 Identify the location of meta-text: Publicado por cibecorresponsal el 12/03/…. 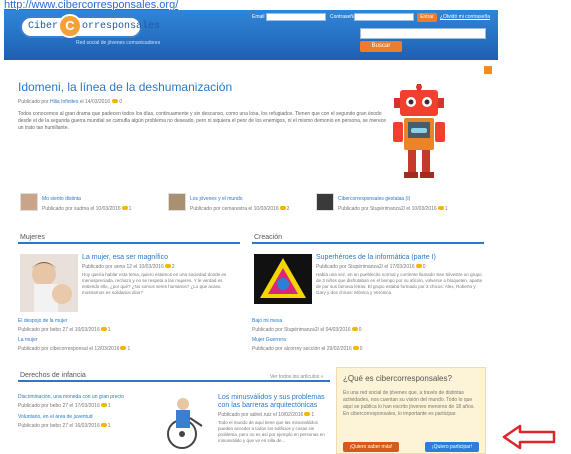
(69, 349).